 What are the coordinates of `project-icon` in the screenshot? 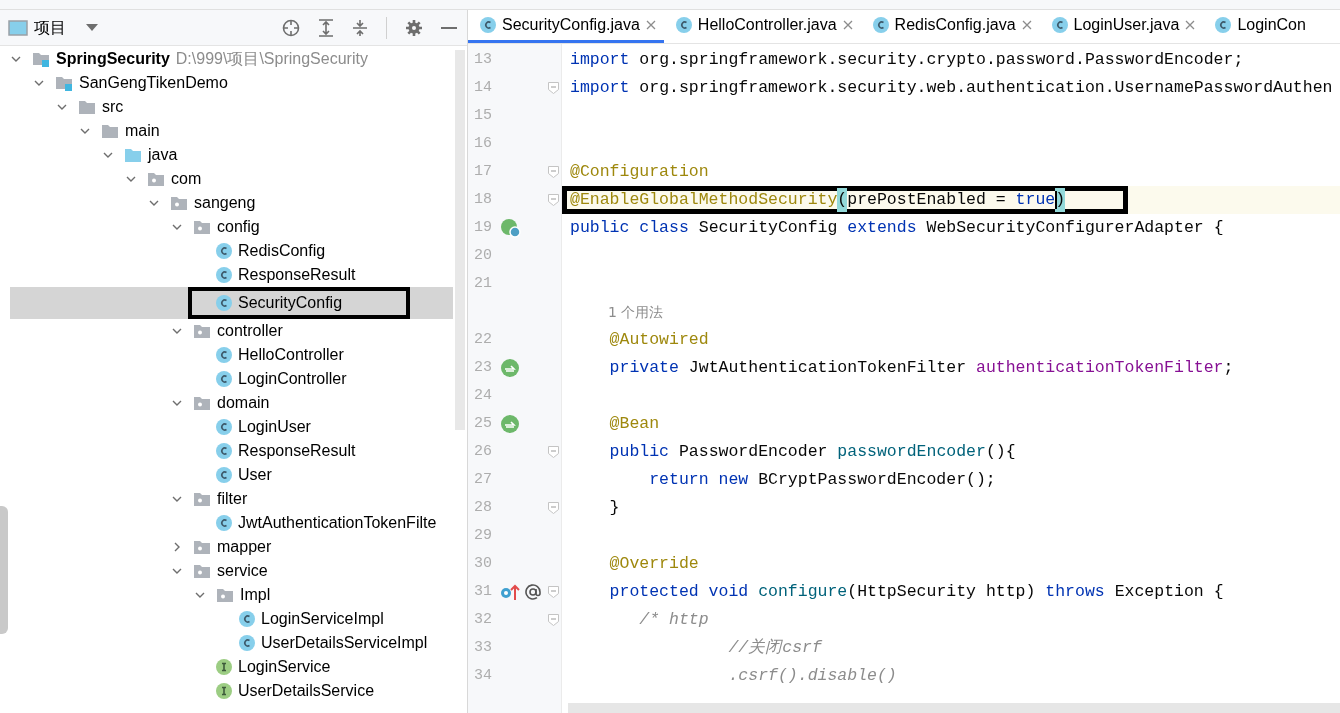 It's located at (18, 27).